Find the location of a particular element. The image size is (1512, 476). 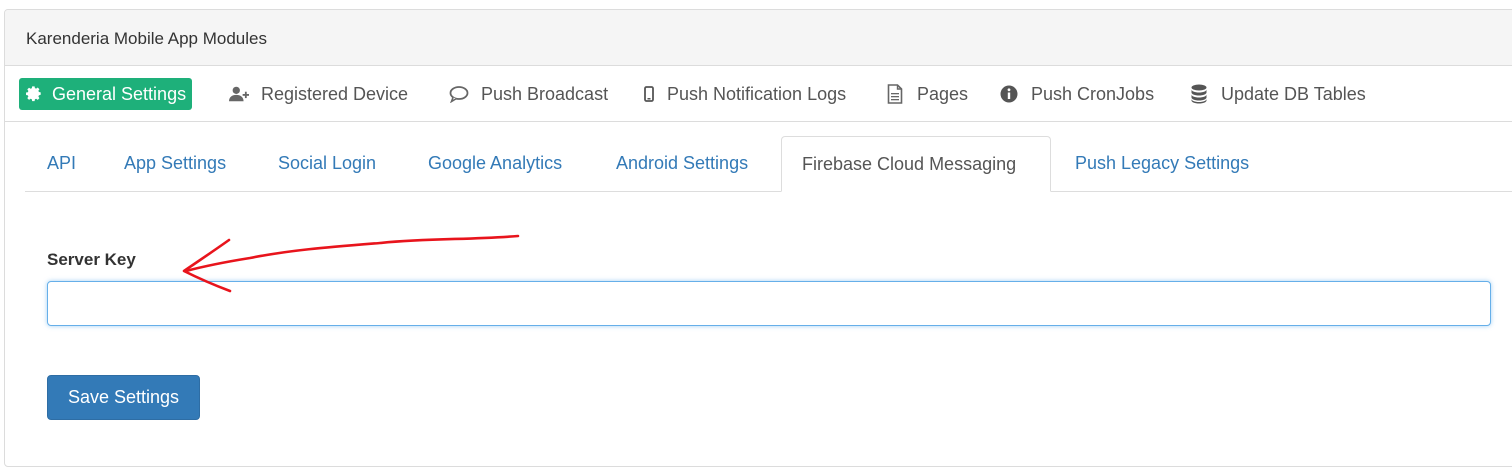

tab-push-legacy-settings-label: Push Legacy Settings is located at coordinates (1162, 163).